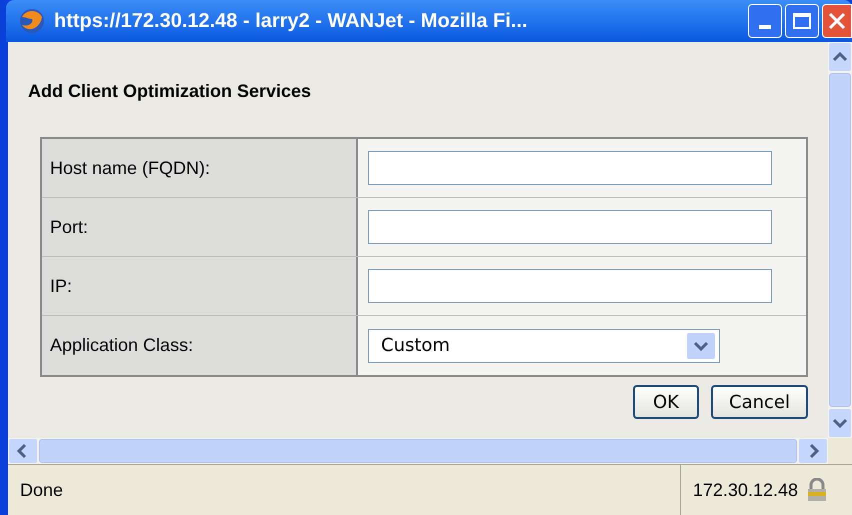  I want to click on page-heading: Add Client Optimization Services, so click(170, 91).